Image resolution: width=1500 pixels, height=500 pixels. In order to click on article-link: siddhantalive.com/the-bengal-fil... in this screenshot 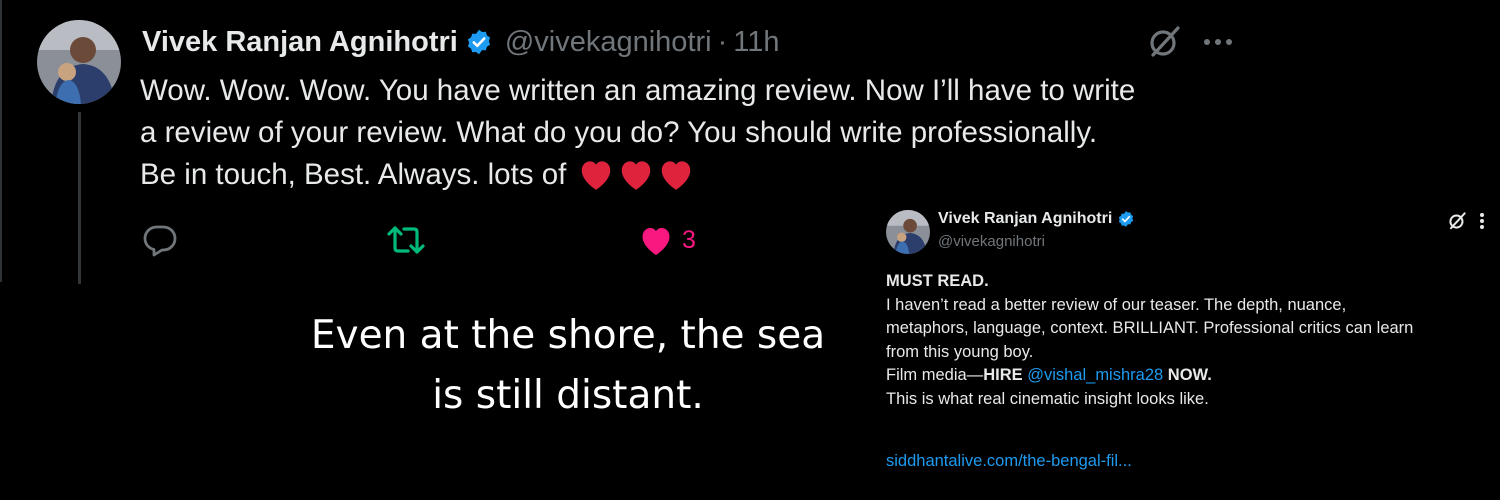, I will do `click(1009, 461)`.